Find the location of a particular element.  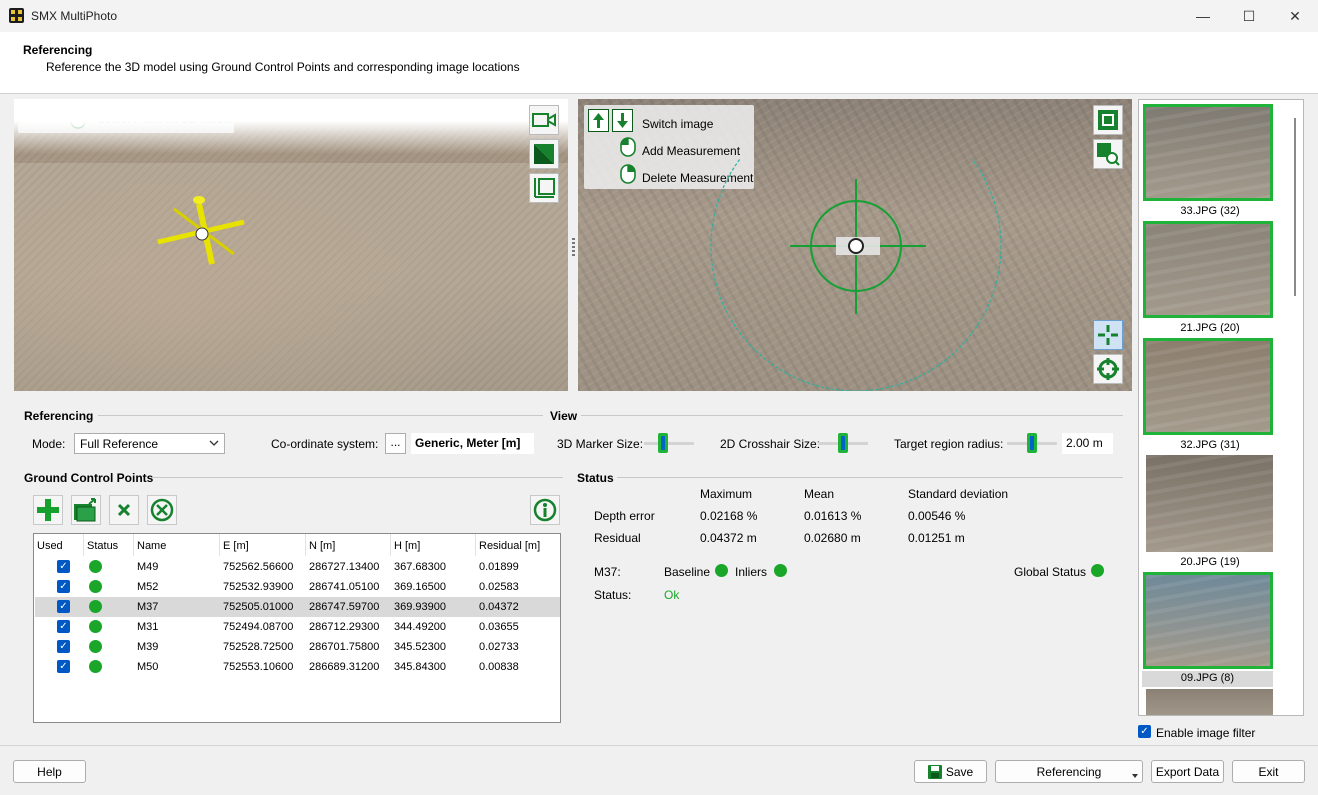

maximize-icon: ☐ is located at coordinates (1249, 16).